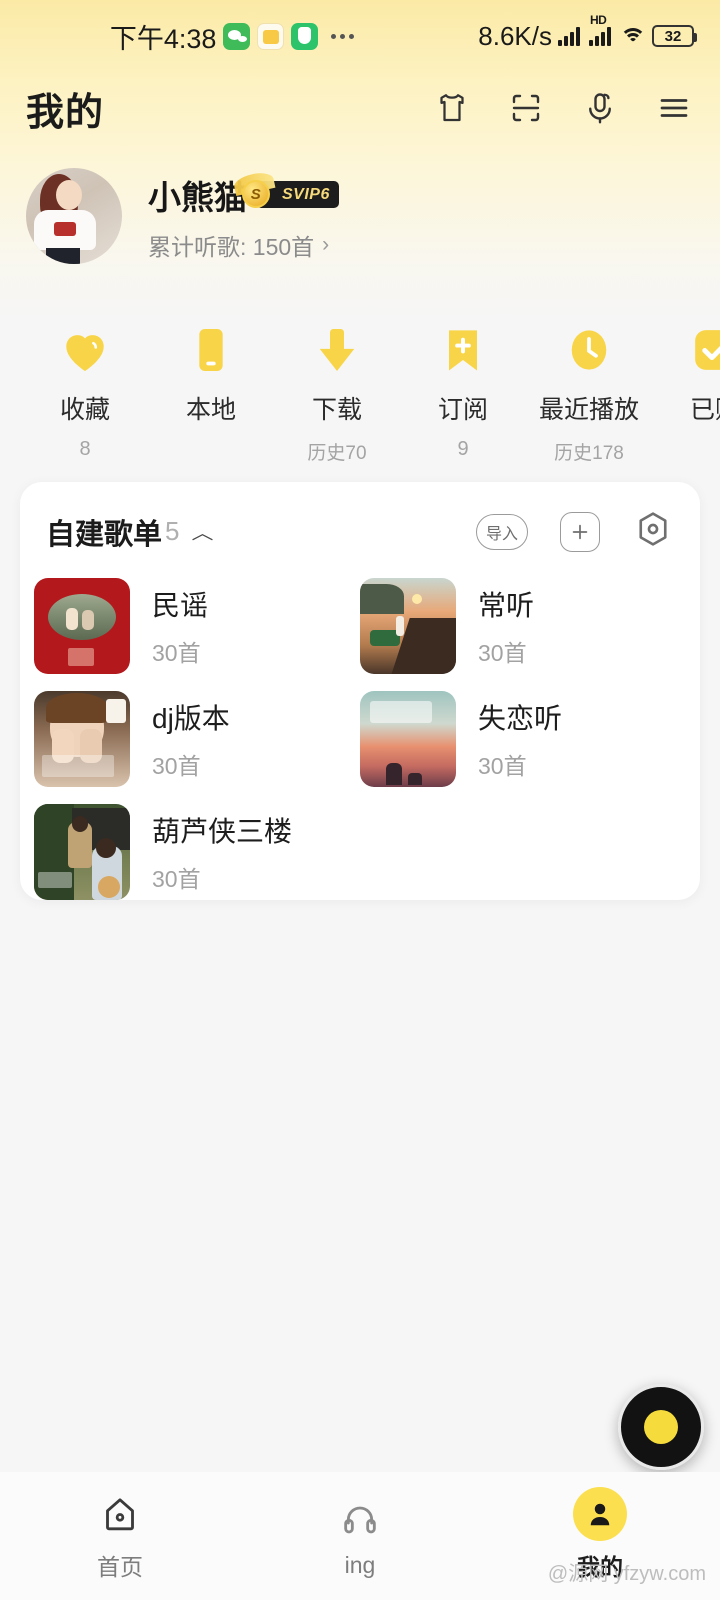 Image resolution: width=720 pixels, height=1600 pixels. What do you see at coordinates (360, 1564) in the screenshot?
I see `nav-label: ing` at bounding box center [360, 1564].